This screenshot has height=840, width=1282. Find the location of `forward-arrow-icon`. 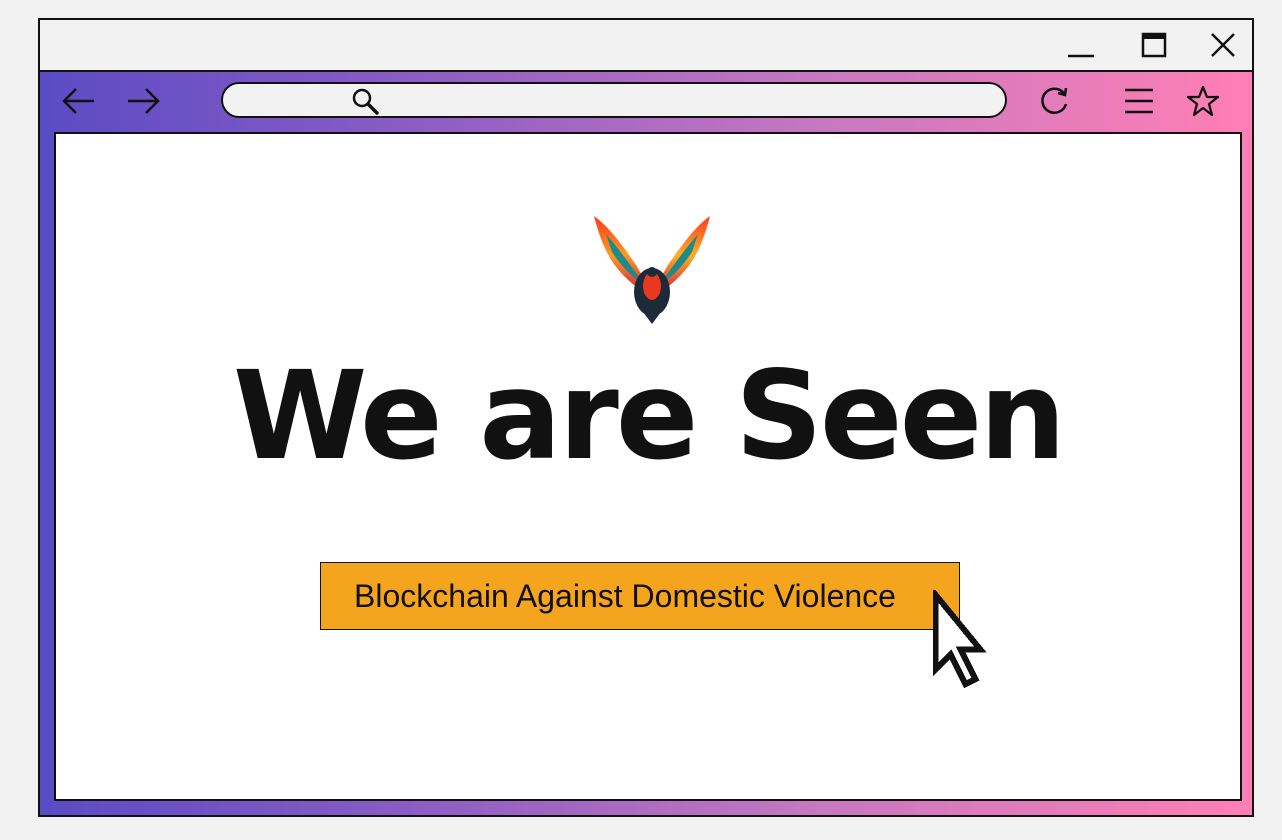

forward-arrow-icon is located at coordinates (143, 101).